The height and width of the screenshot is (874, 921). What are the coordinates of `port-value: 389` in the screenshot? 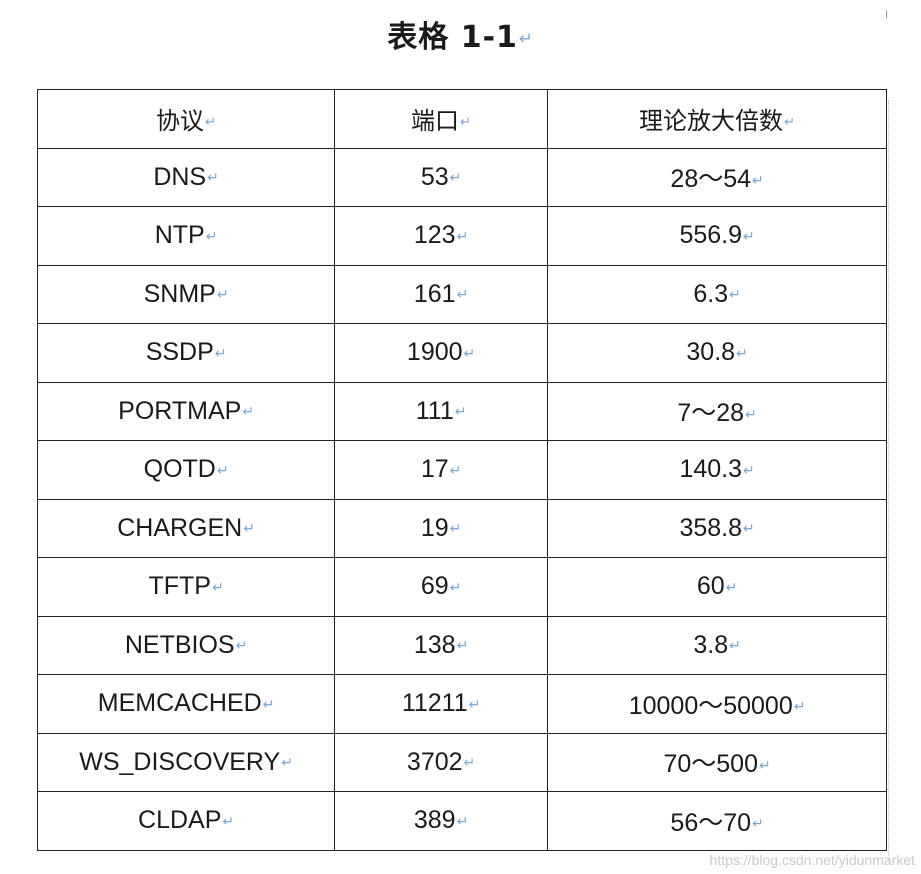 It's located at (434, 820).